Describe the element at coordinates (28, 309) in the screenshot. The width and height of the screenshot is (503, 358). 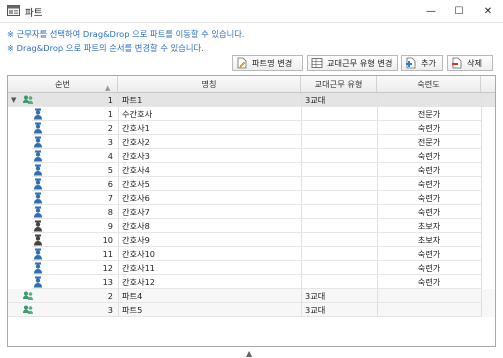
I see `group-icon` at that location.